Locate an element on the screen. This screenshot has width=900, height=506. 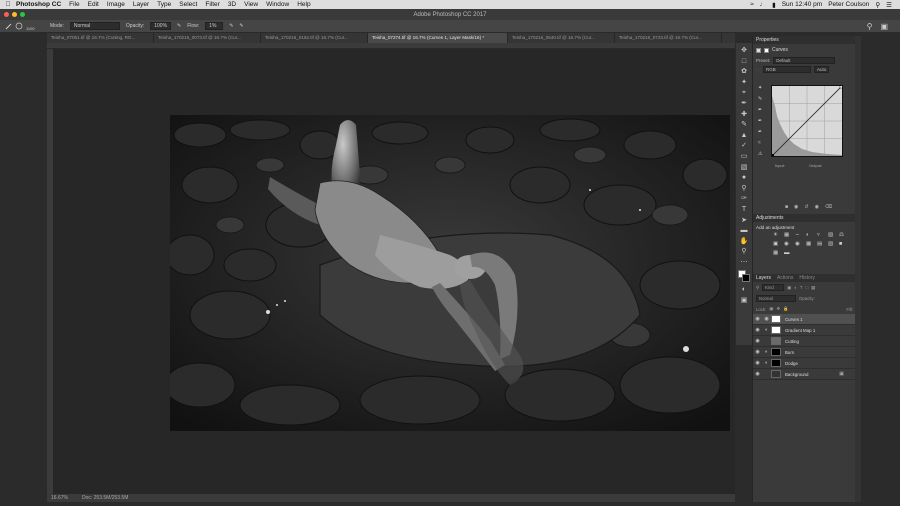
zoom-tool-icon: ⚲ is located at coordinates (744, 252).